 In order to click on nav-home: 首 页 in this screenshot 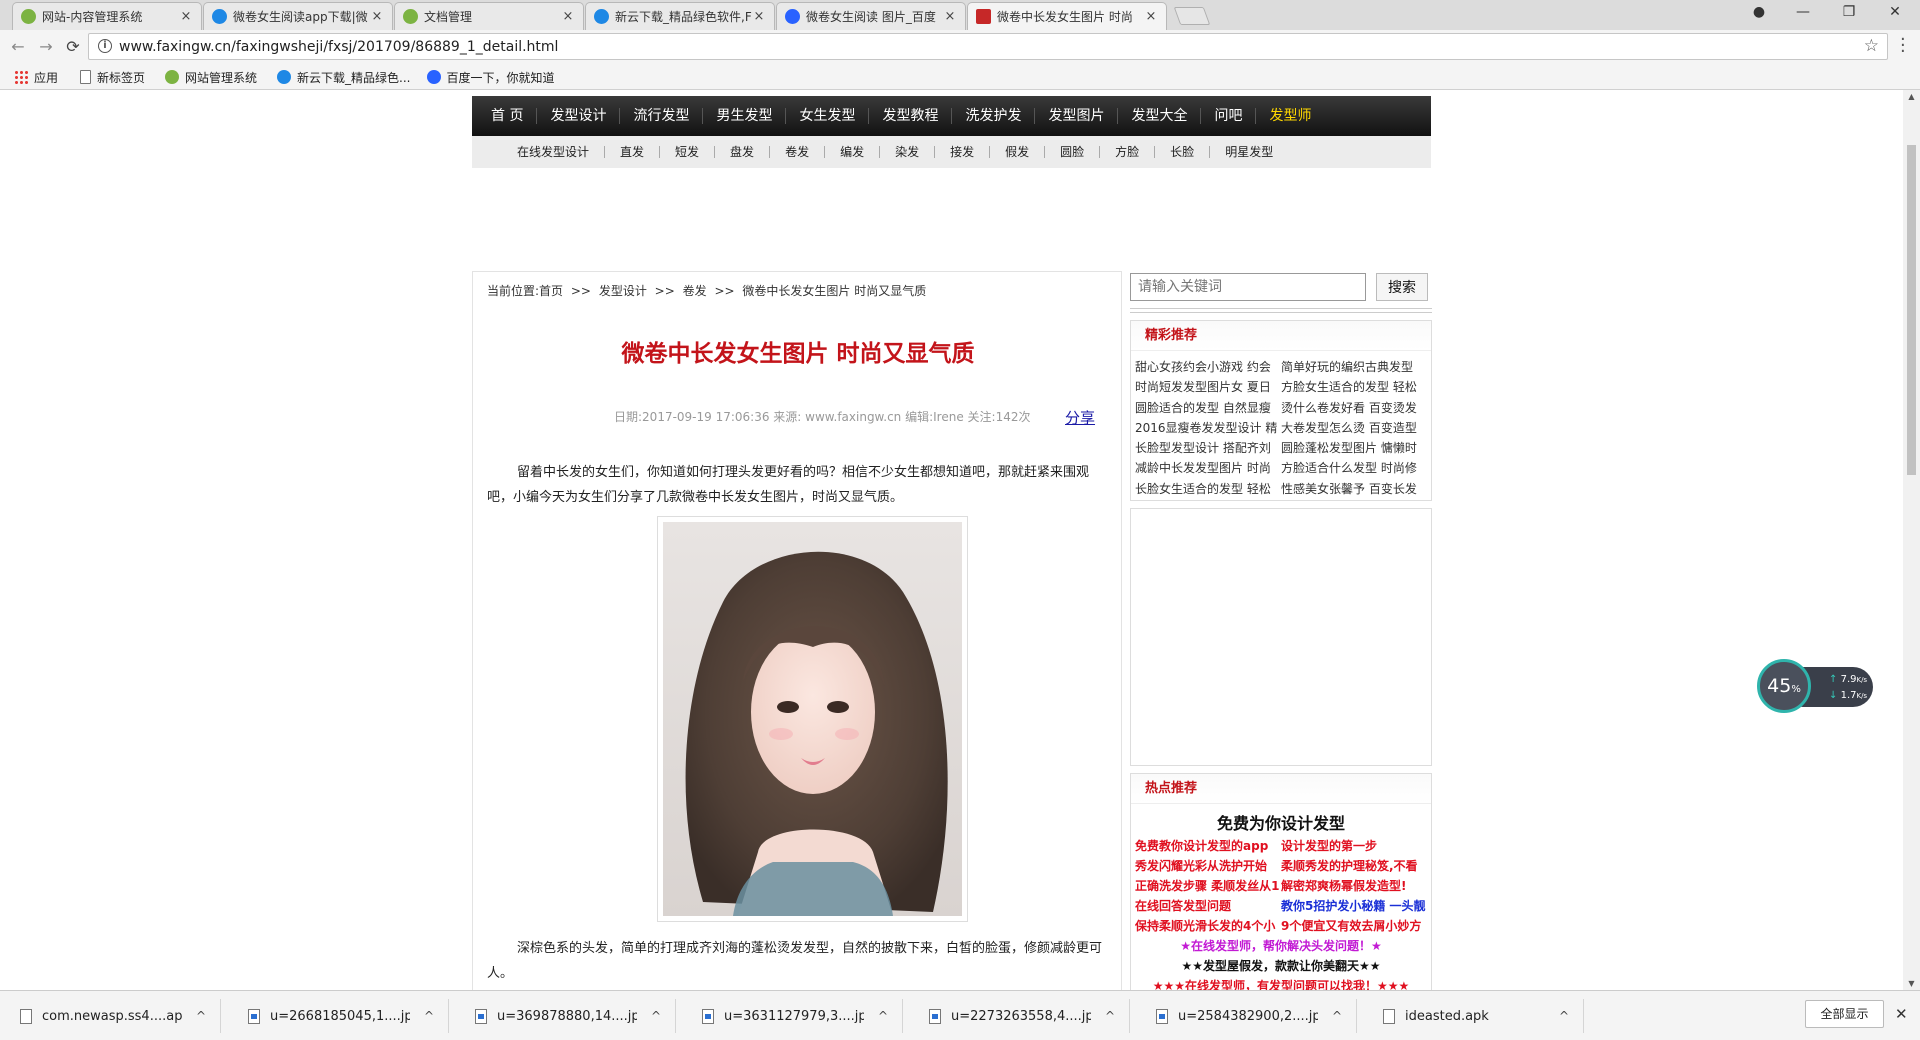, I will do `click(508, 116)`.